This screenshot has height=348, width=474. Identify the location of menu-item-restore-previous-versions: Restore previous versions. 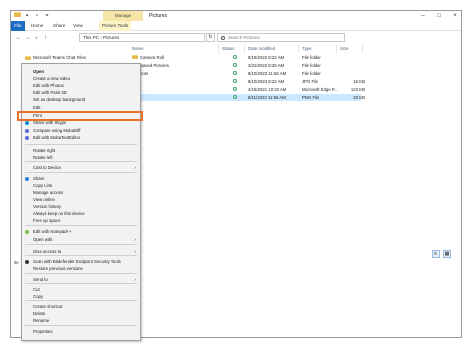
(81, 268).